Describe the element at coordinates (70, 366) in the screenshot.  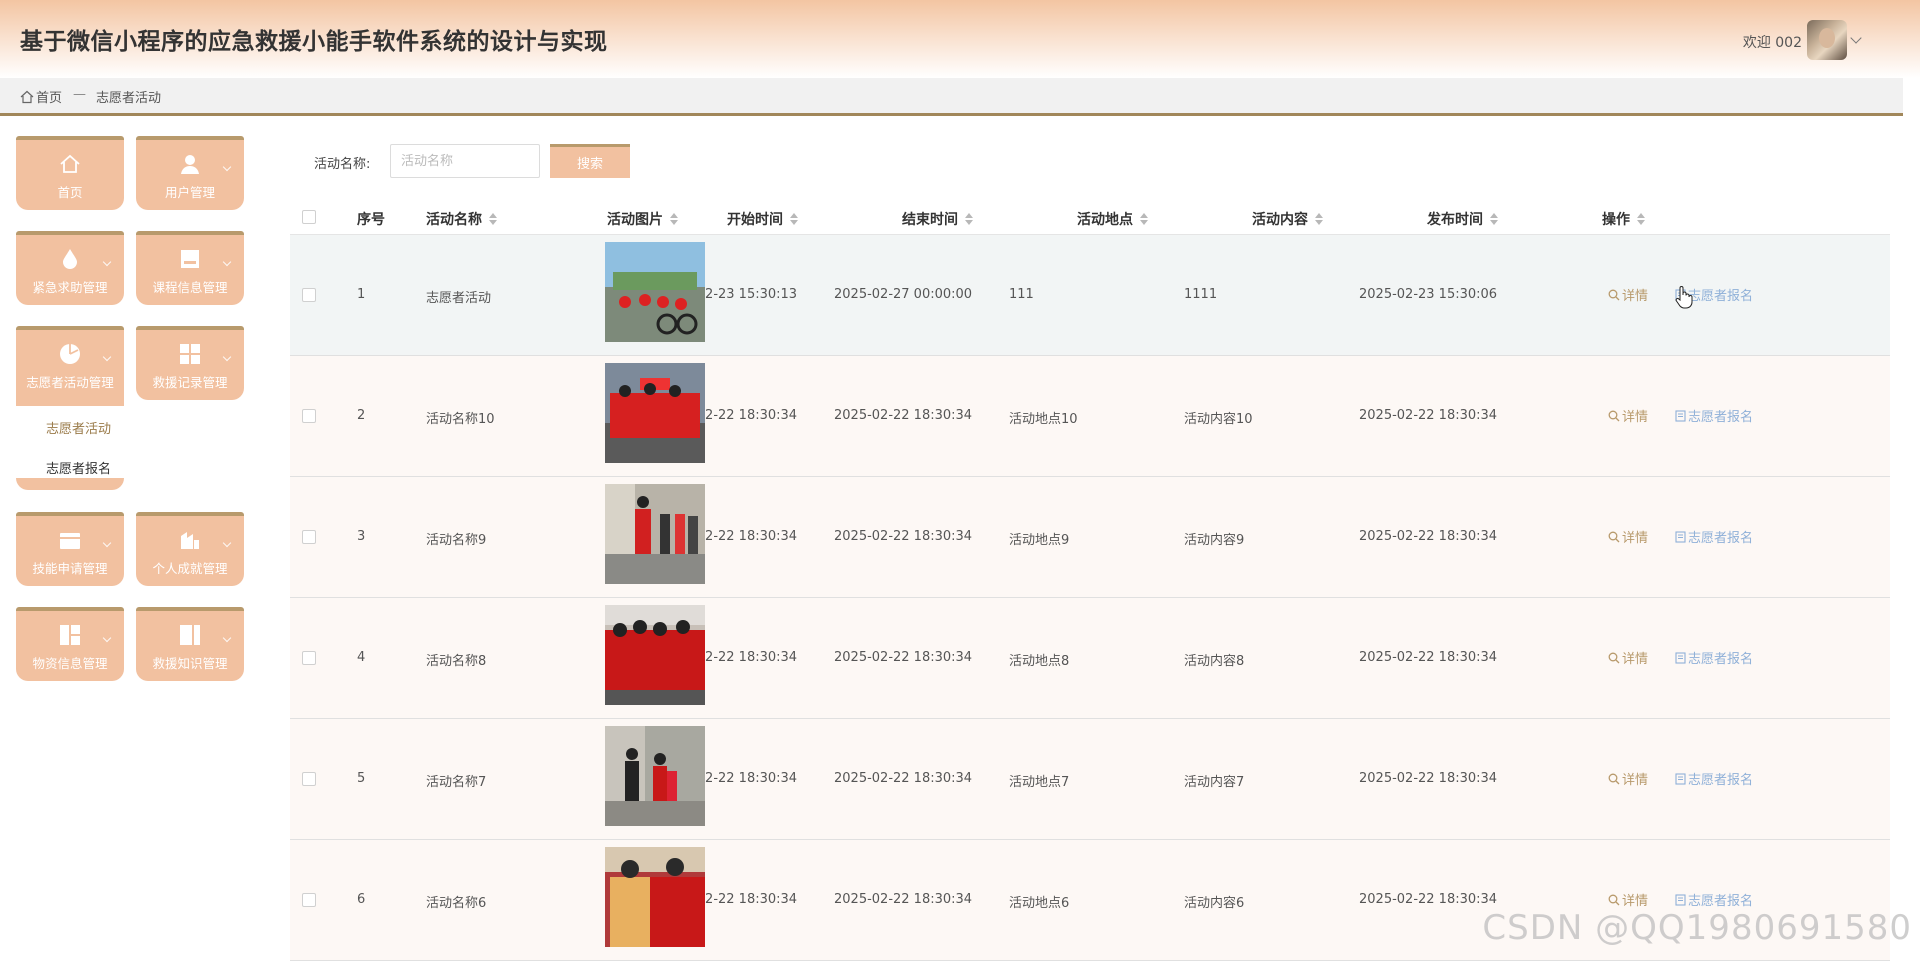
I see `sidebar-item-4: 志愿者活动管理` at that location.